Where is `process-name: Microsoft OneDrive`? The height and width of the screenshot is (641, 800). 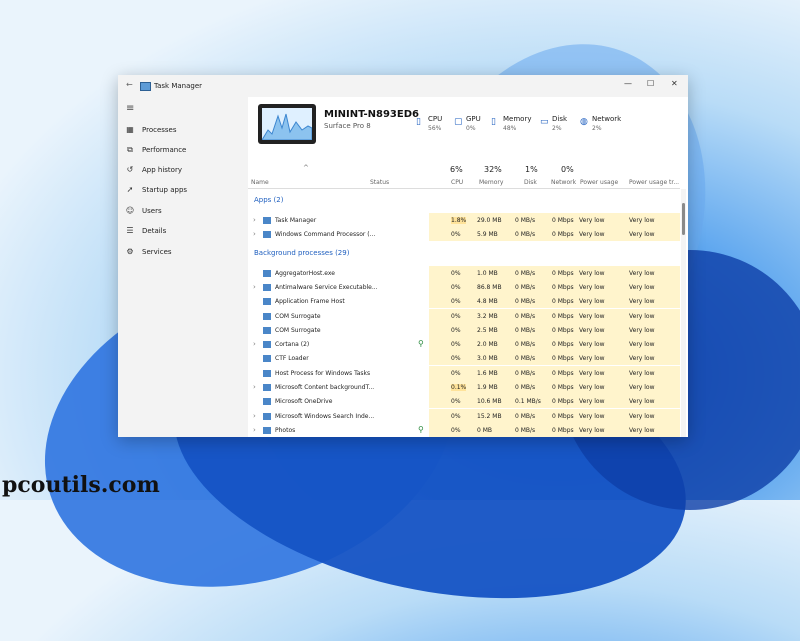 process-name: Microsoft OneDrive is located at coordinates (304, 402).